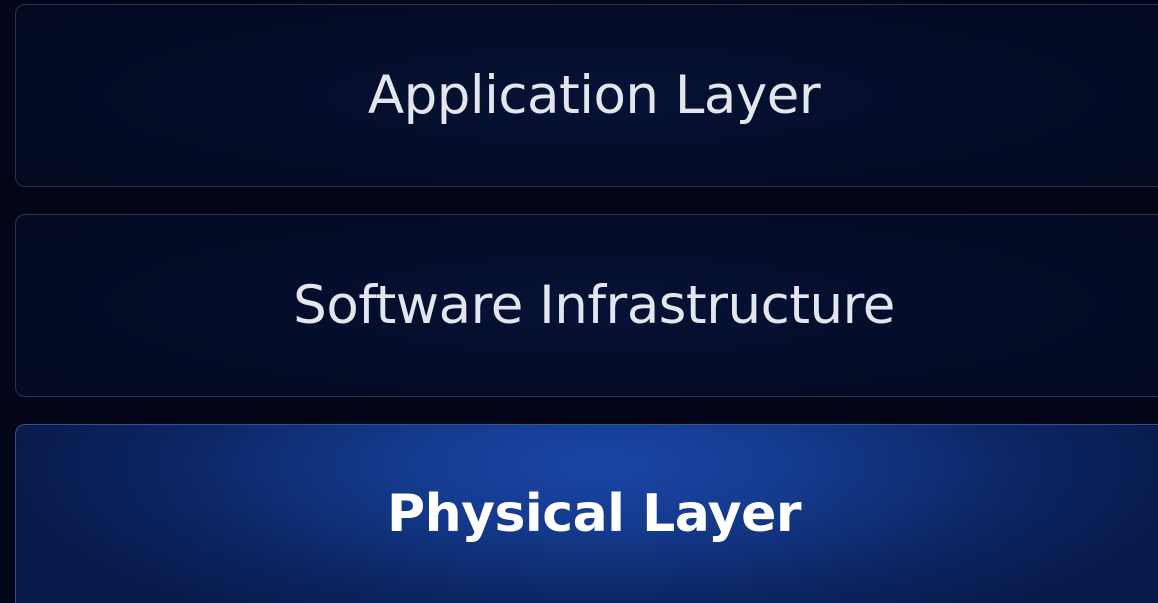 This screenshot has width=1158, height=603. I want to click on layer-label-software-infrastructure: Software Infrastructure, so click(594, 305).